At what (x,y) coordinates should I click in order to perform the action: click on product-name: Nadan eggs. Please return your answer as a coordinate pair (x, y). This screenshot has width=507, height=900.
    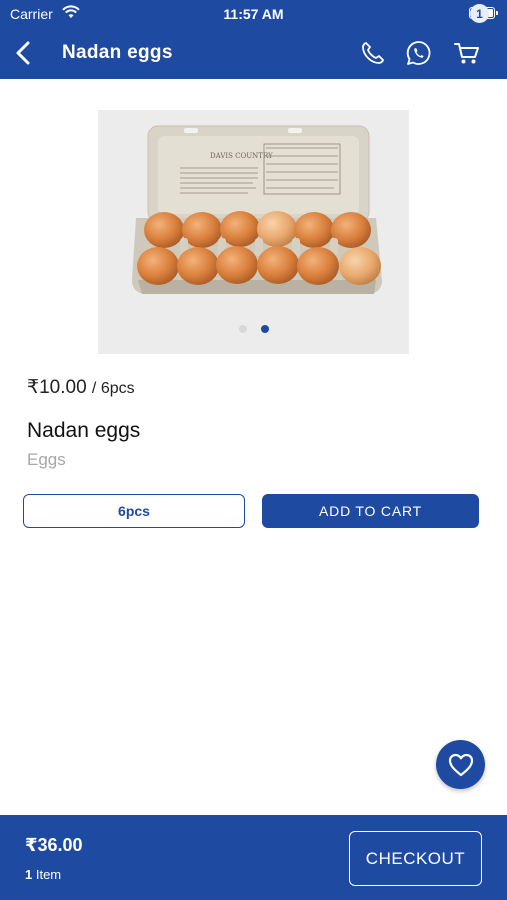
    Looking at the image, I should click on (84, 430).